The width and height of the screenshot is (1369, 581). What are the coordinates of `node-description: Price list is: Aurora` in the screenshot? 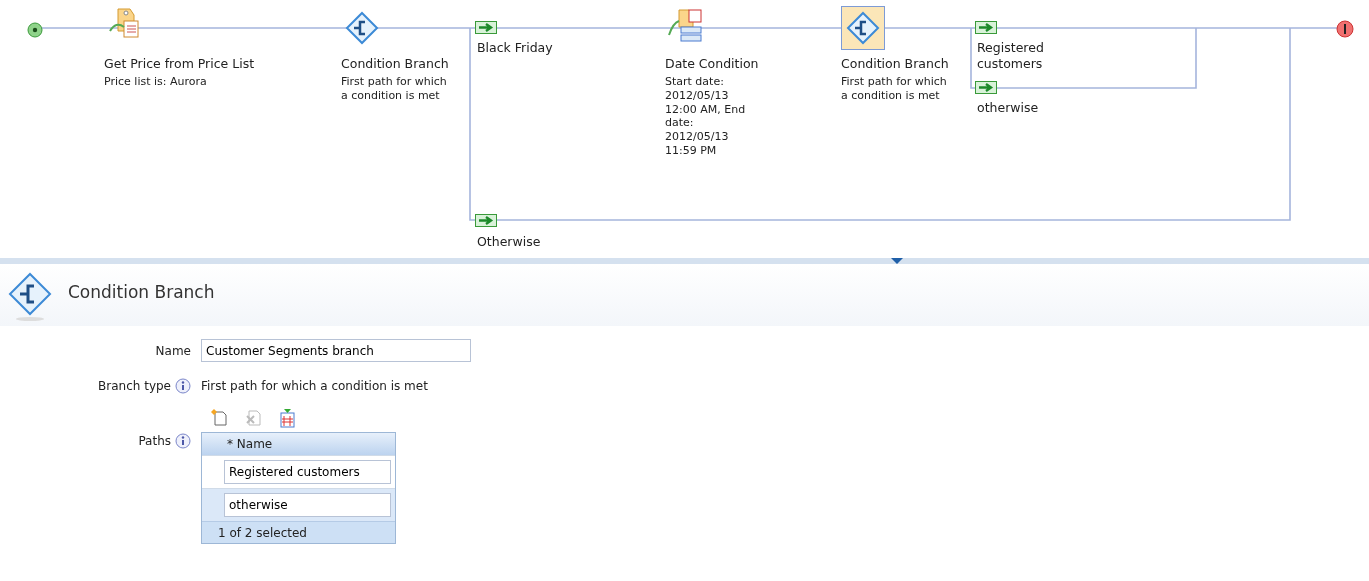 It's located at (156, 82).